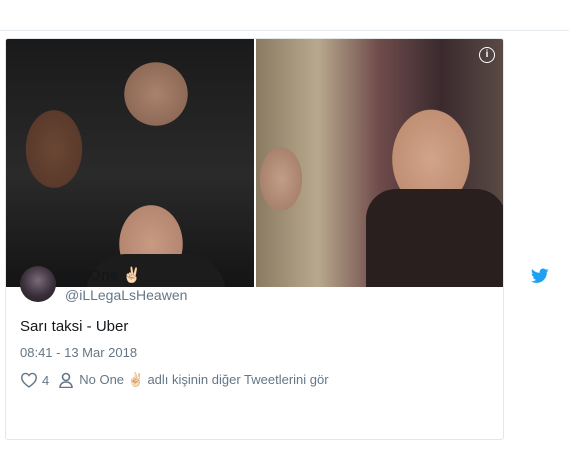 The image size is (569, 452). What do you see at coordinates (284, 15) in the screenshot?
I see `top-bar` at bounding box center [284, 15].